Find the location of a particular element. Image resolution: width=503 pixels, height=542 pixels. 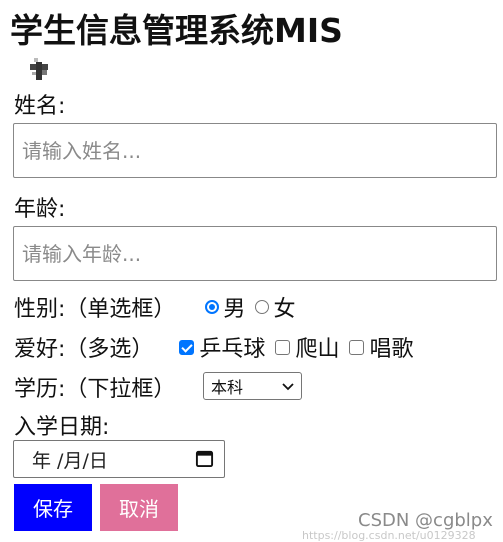

gender-option-male: 男 is located at coordinates (225, 307).